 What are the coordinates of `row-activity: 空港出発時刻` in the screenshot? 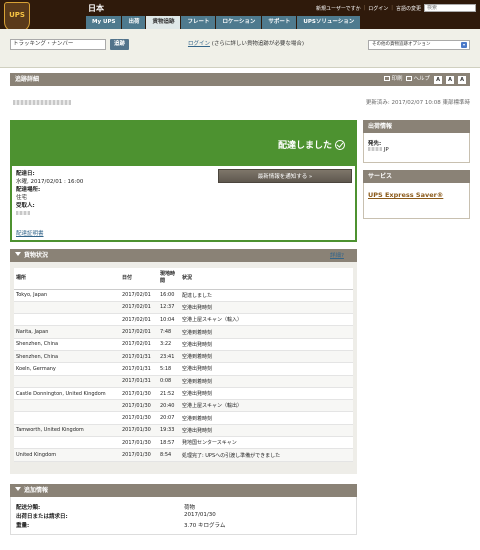 It's located at (266, 431).